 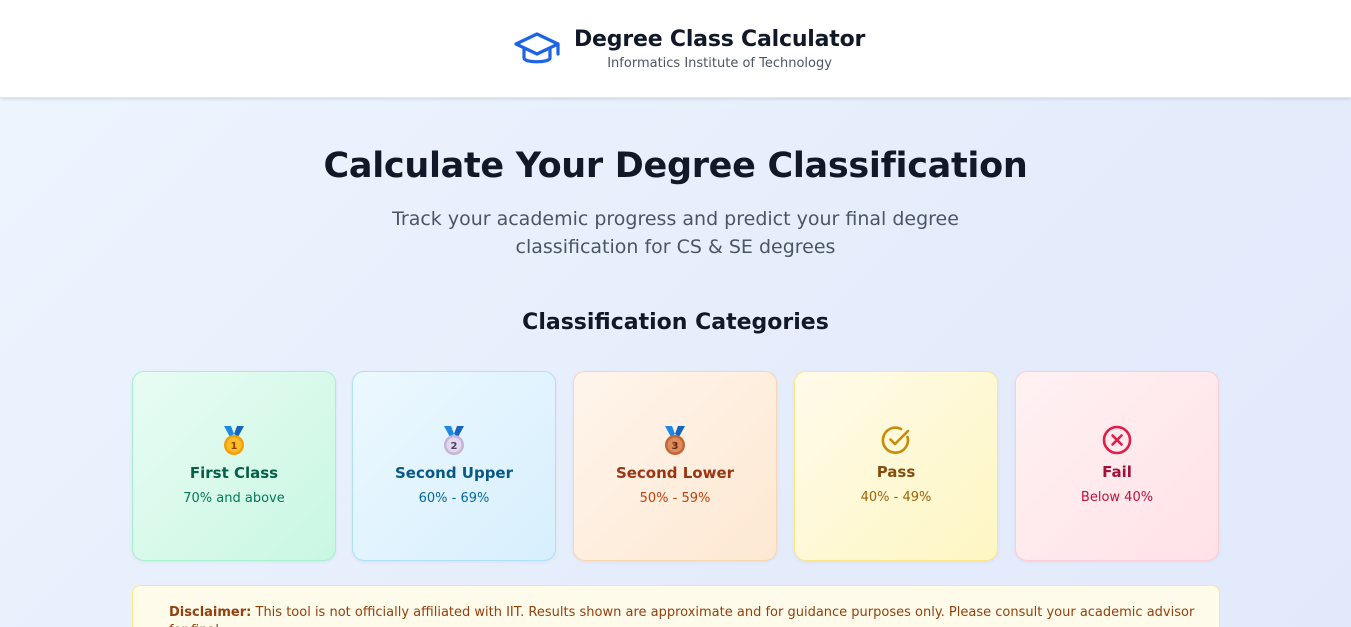 I want to click on gold-medal-icon: 1, so click(x=234, y=440).